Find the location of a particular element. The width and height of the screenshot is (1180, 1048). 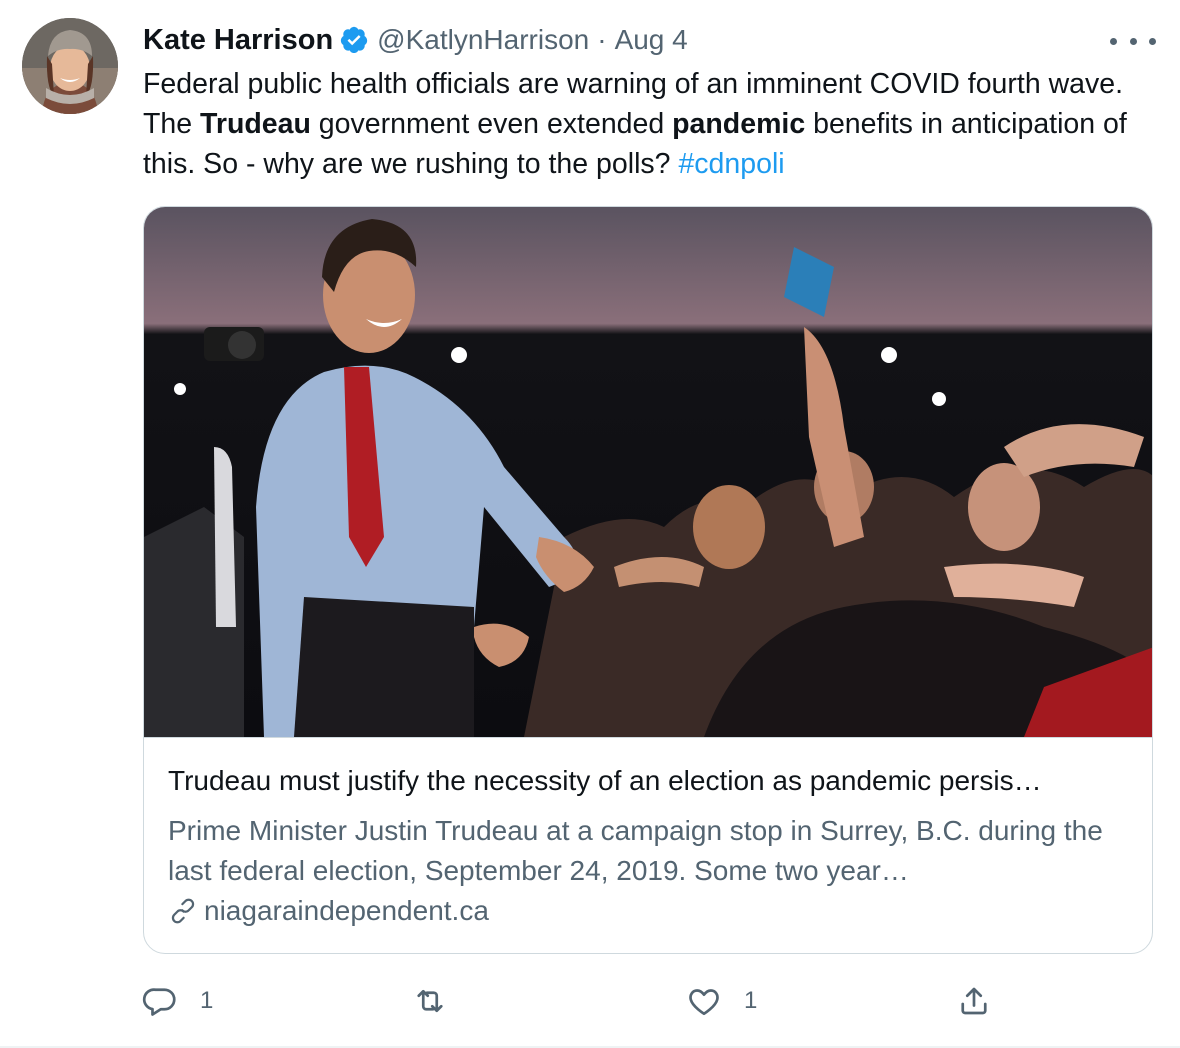

like-count: 1 is located at coordinates (751, 1000).